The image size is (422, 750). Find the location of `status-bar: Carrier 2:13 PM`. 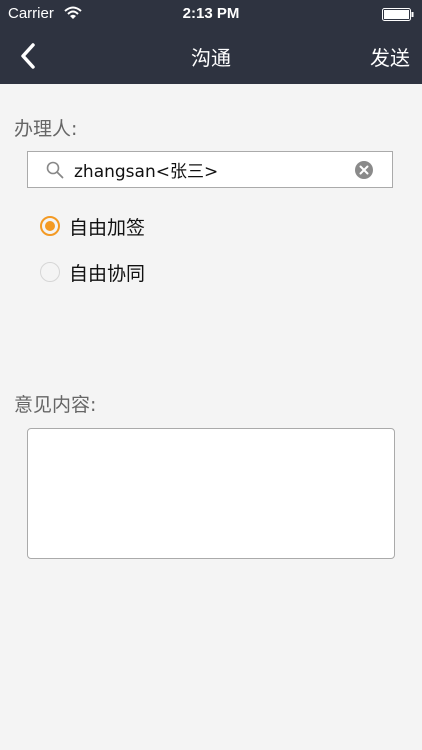

status-bar: Carrier 2:13 PM is located at coordinates (211, 14).